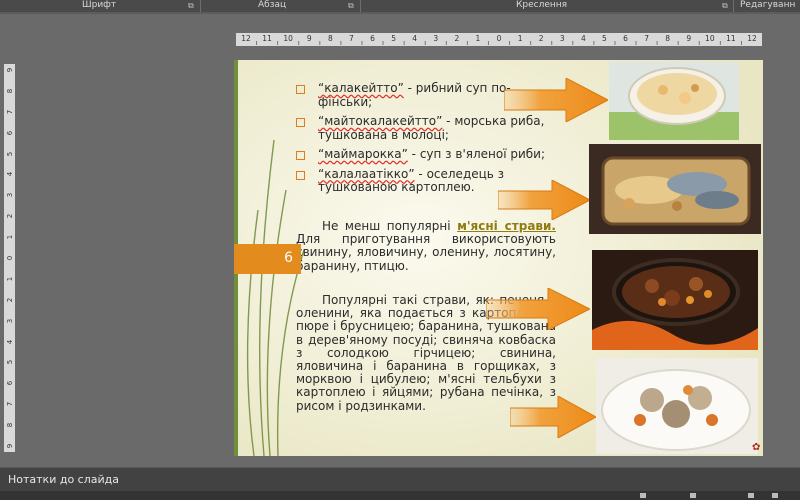 The width and height of the screenshot is (800, 500). What do you see at coordinates (541, 6) in the screenshot?
I see `ribbon-group-drawing: Креслення` at bounding box center [541, 6].